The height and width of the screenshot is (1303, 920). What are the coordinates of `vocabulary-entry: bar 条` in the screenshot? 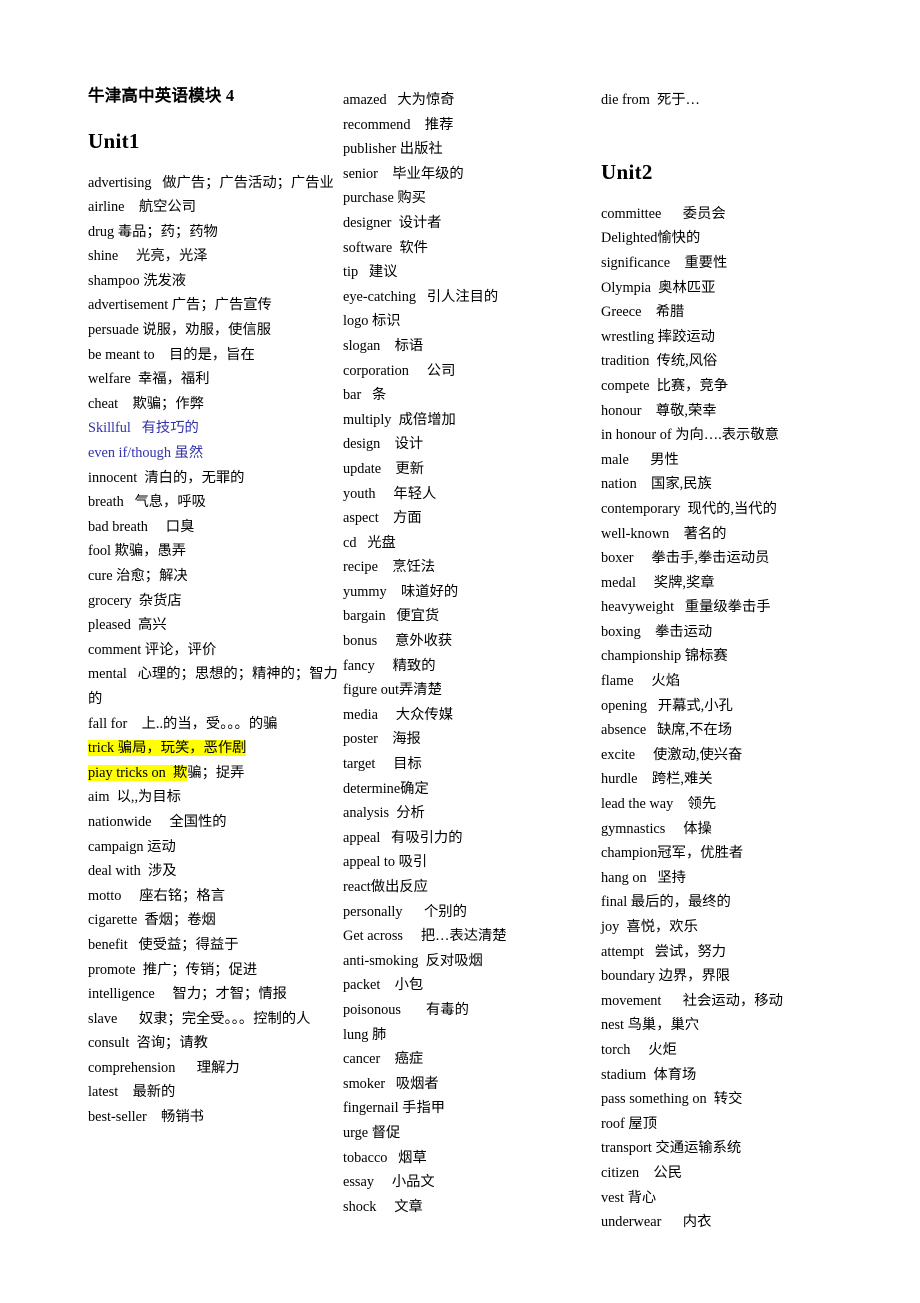 It's located at (365, 395).